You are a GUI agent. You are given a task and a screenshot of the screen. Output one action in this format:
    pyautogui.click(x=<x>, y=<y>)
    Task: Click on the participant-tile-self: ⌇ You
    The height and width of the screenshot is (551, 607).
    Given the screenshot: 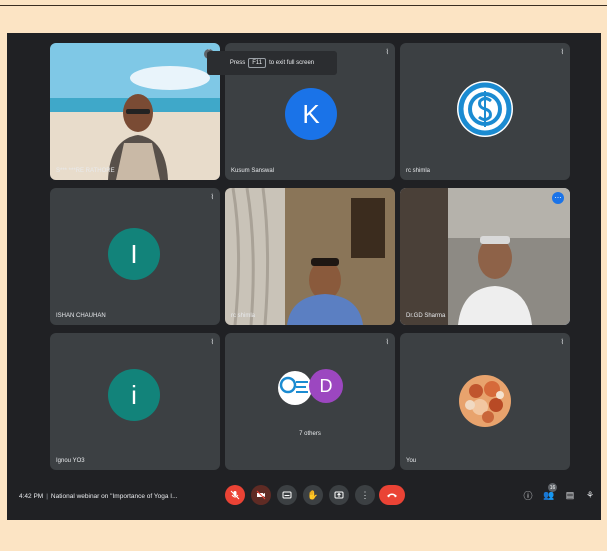 What is the action you would take?
    pyautogui.click(x=485, y=401)
    